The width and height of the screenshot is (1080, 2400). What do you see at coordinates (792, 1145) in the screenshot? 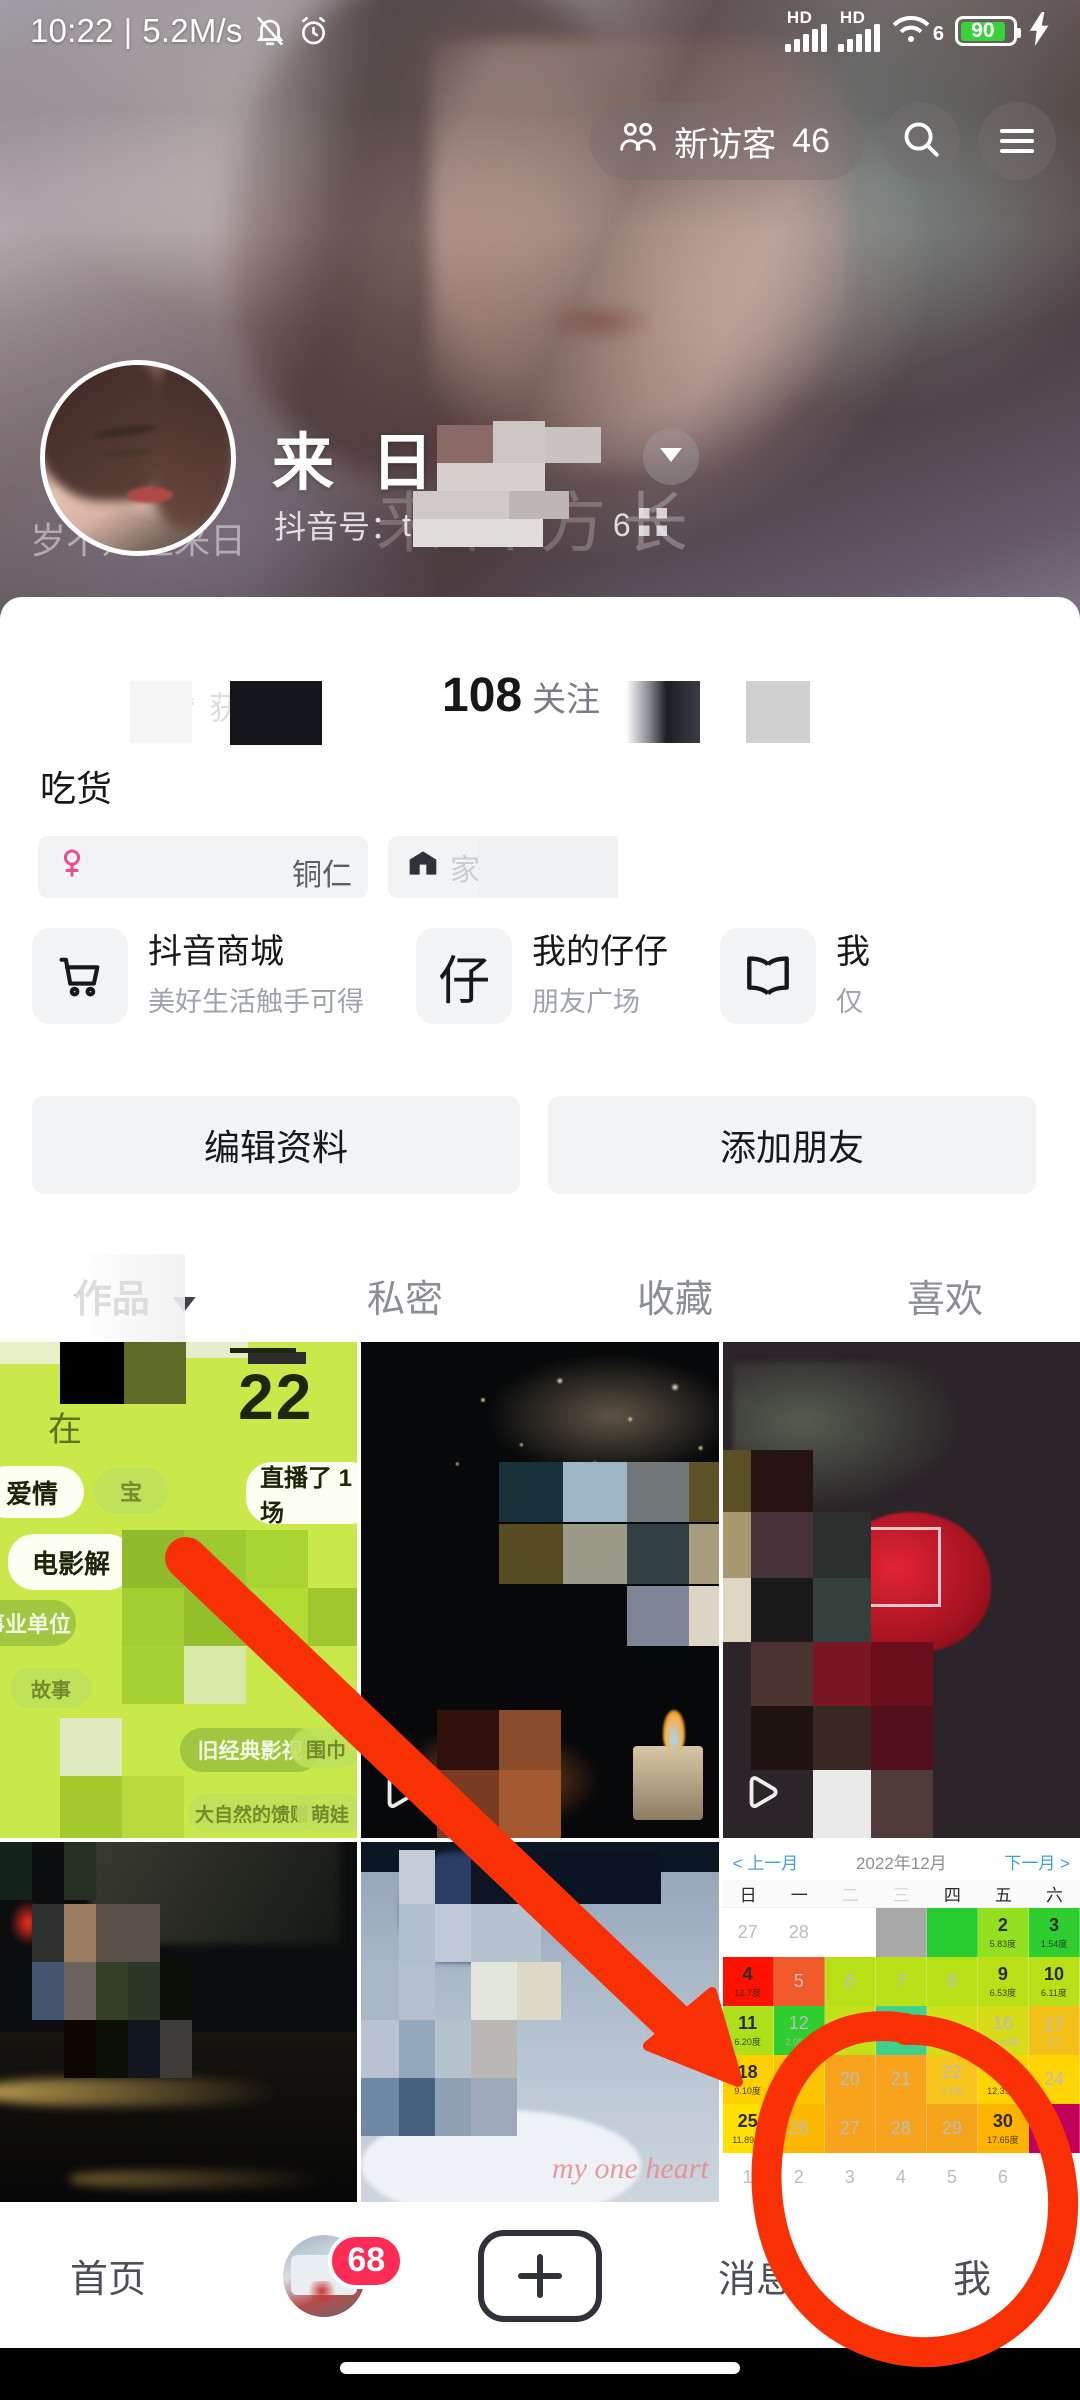
I see `add-friend-button: 添加朋友` at bounding box center [792, 1145].